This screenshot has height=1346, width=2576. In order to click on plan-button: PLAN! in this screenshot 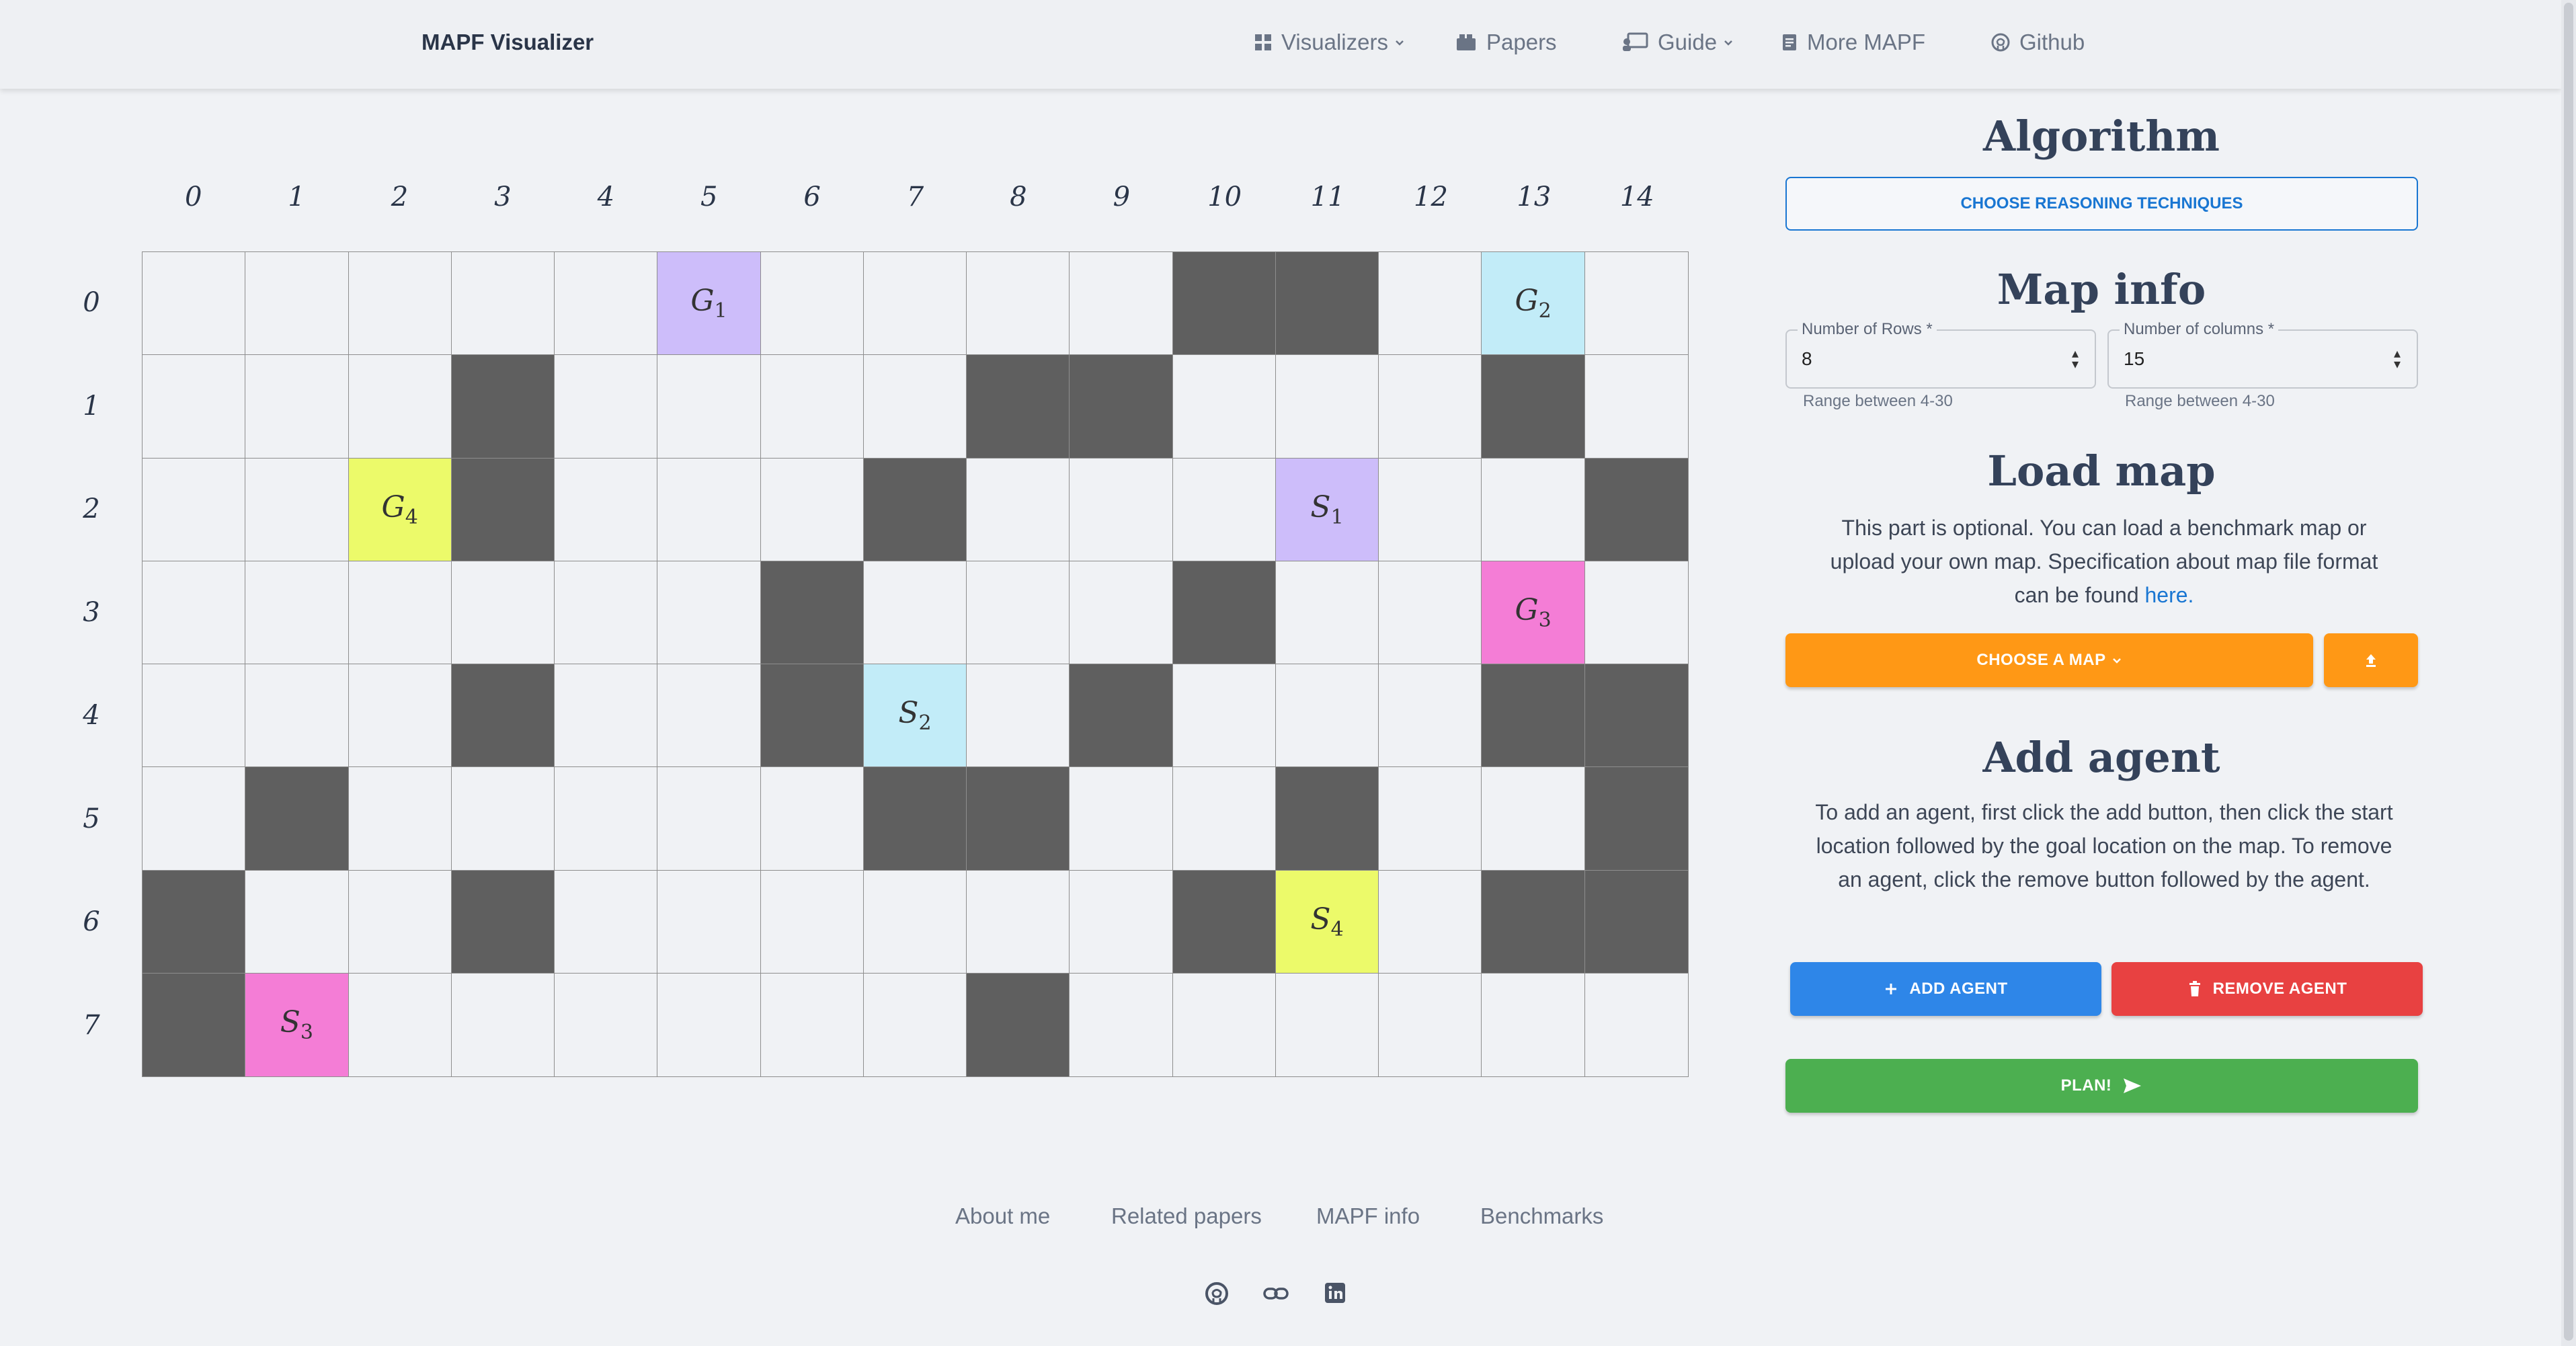, I will do `click(2101, 1086)`.